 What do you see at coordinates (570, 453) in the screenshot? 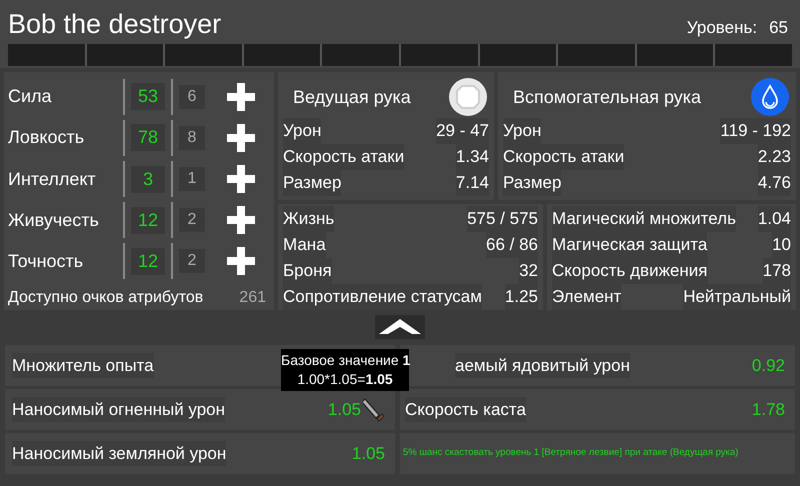
I see `effect-text: 5% шанс скастовать уровень 1 [Ветряное лезвие] при атаке (Ведущая рука)` at bounding box center [570, 453].